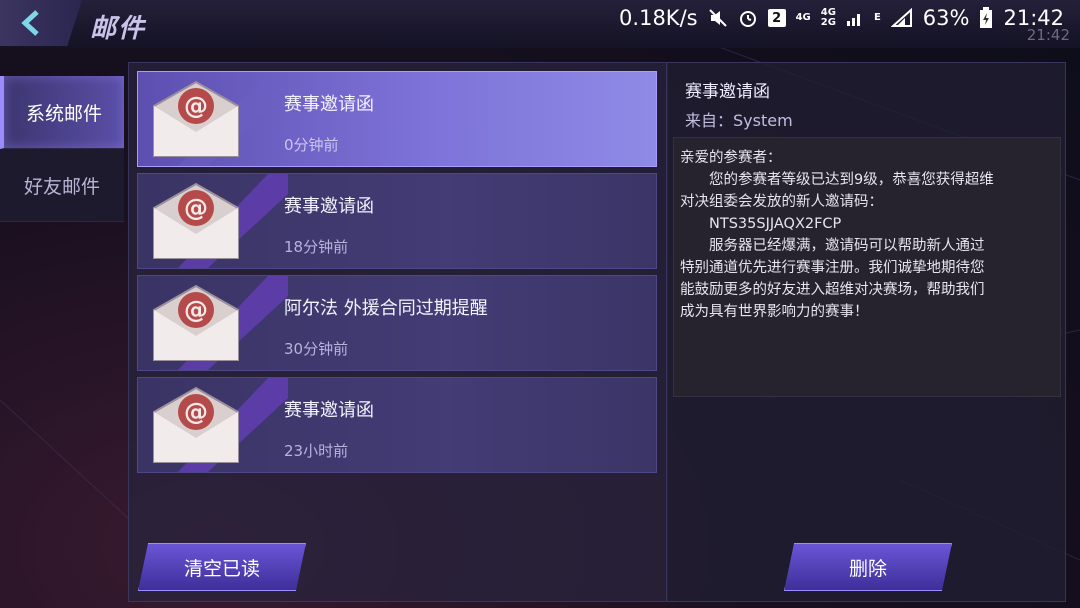 This screenshot has width=1080, height=608. Describe the element at coordinates (397, 221) in the screenshot. I see `mail-item: @ 赛事邀请函 18分钟前` at that location.